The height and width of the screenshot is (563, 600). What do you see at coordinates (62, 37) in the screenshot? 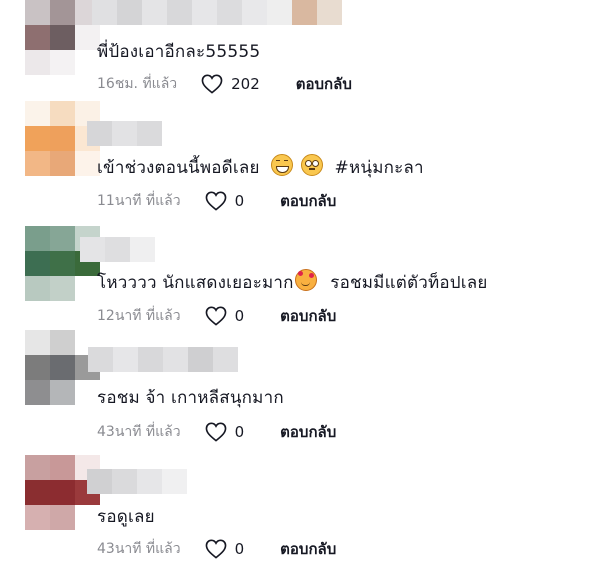
I see `avatar` at bounding box center [62, 37].